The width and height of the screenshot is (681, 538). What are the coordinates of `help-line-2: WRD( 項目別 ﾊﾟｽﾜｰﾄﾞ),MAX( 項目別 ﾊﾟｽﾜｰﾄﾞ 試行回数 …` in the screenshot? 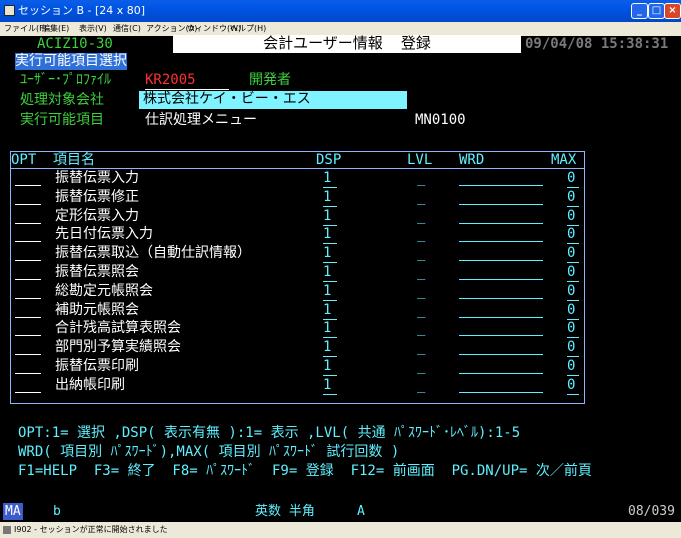 It's located at (209, 452).